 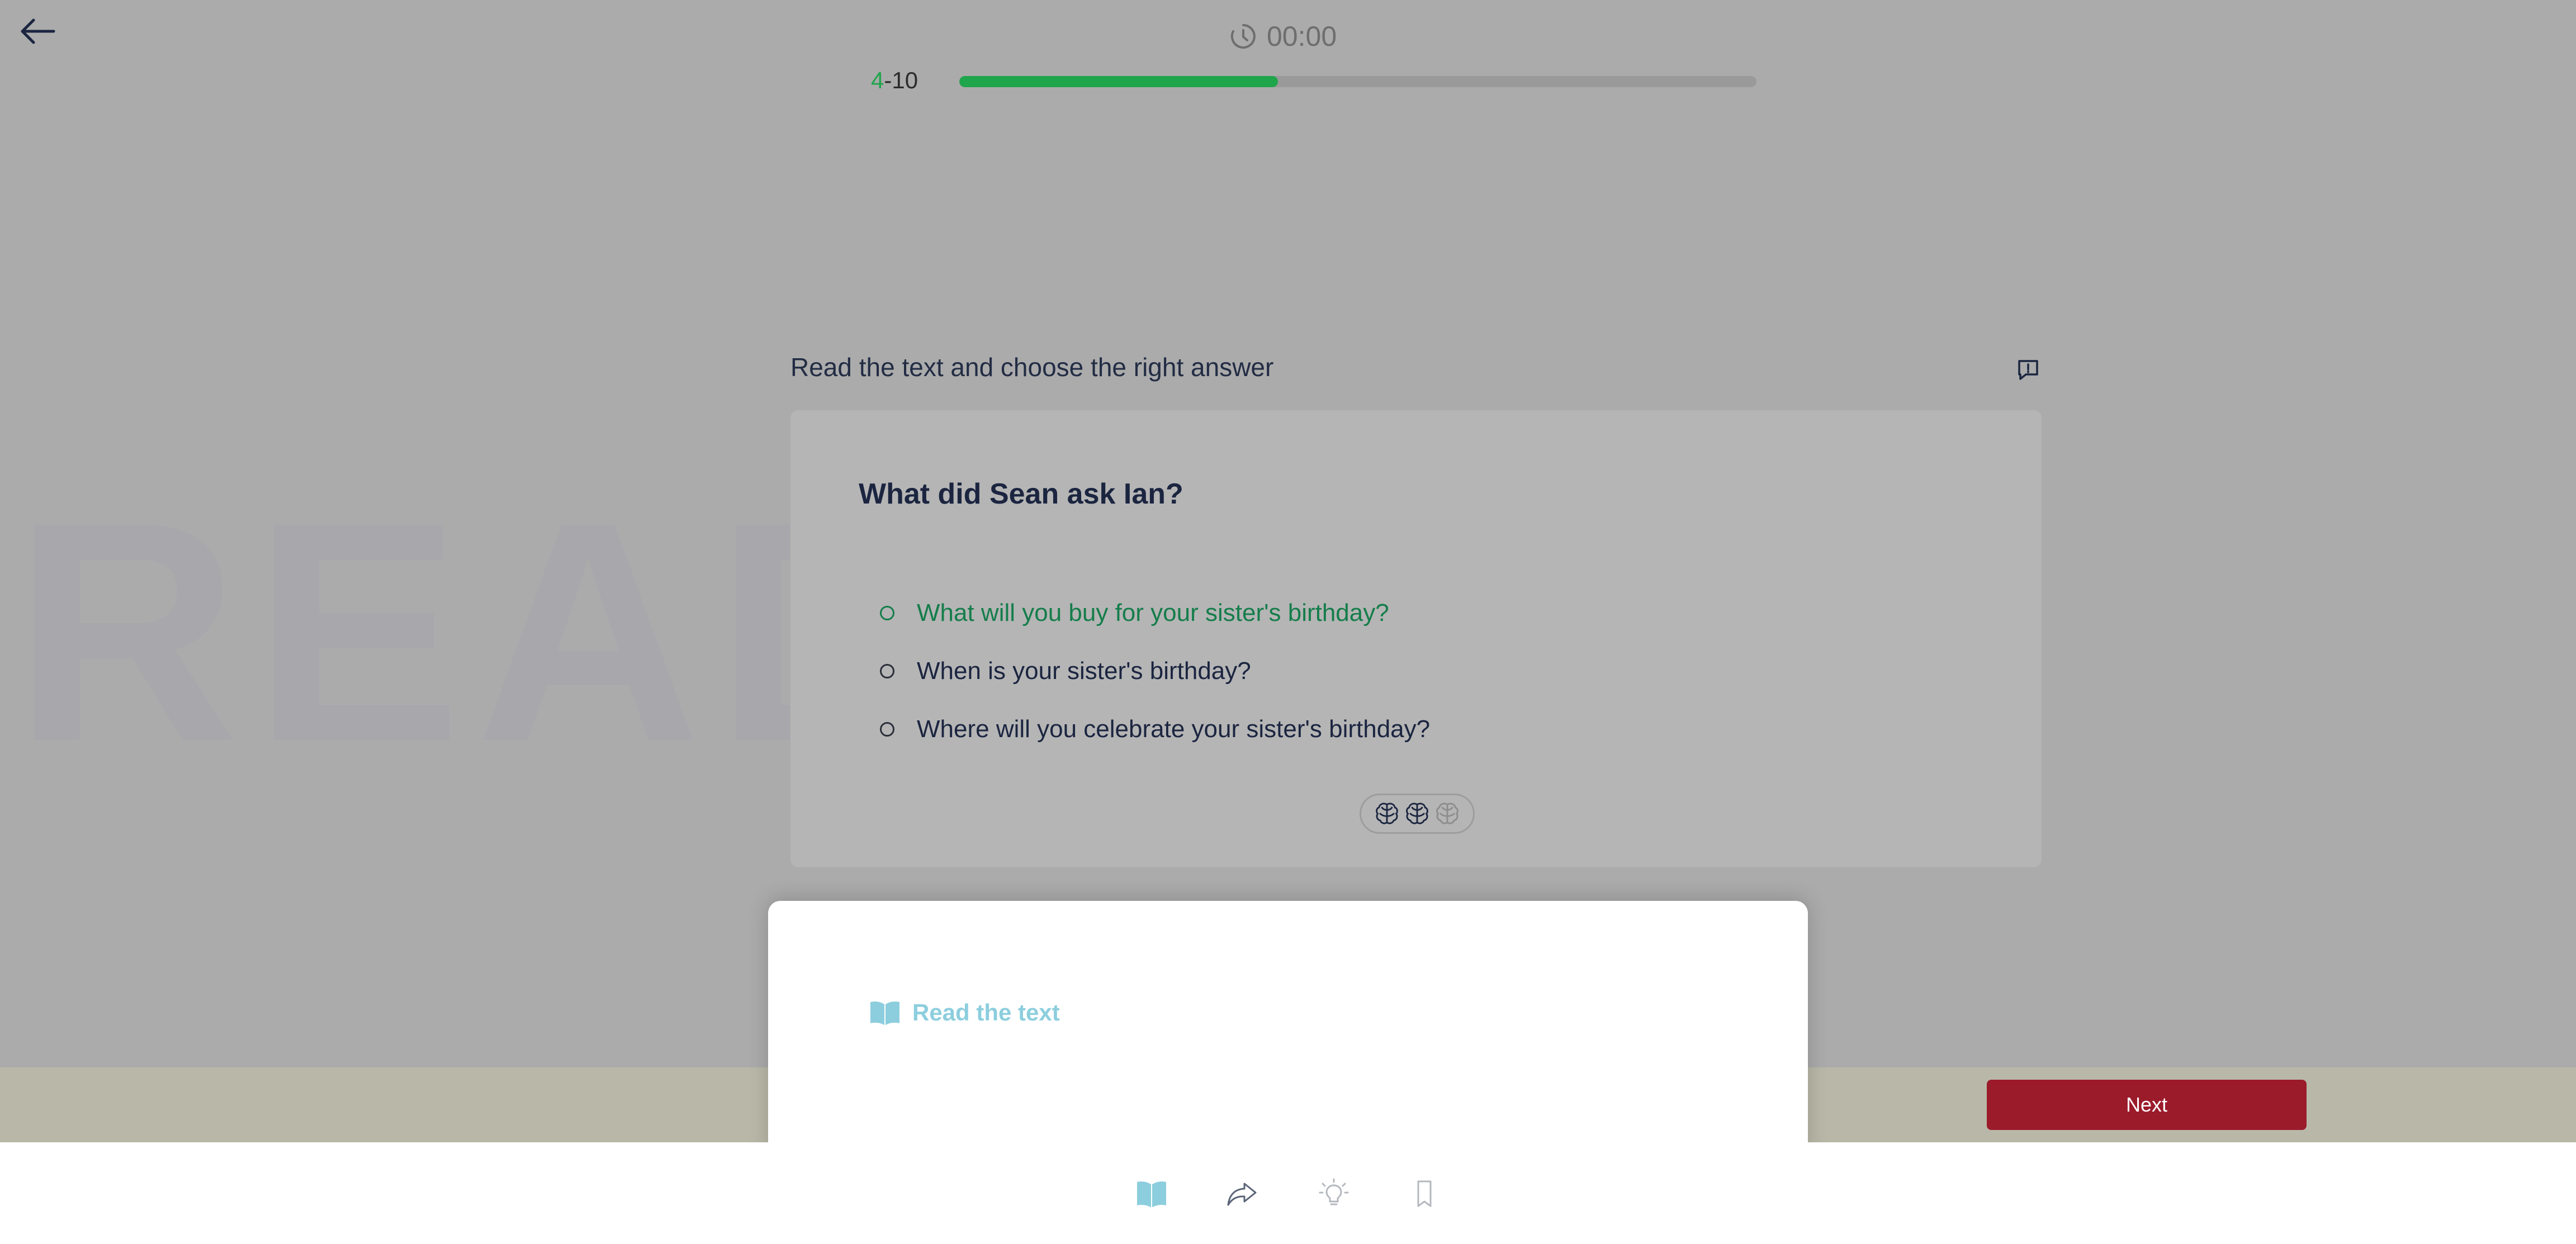 What do you see at coordinates (1084, 671) in the screenshot?
I see `answer-option-label: When is your sister's birthday?` at bounding box center [1084, 671].